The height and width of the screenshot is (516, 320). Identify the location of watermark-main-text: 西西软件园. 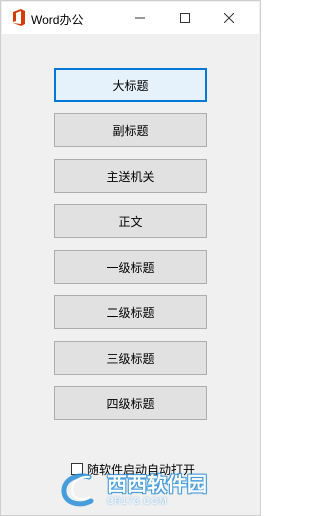
(157, 484).